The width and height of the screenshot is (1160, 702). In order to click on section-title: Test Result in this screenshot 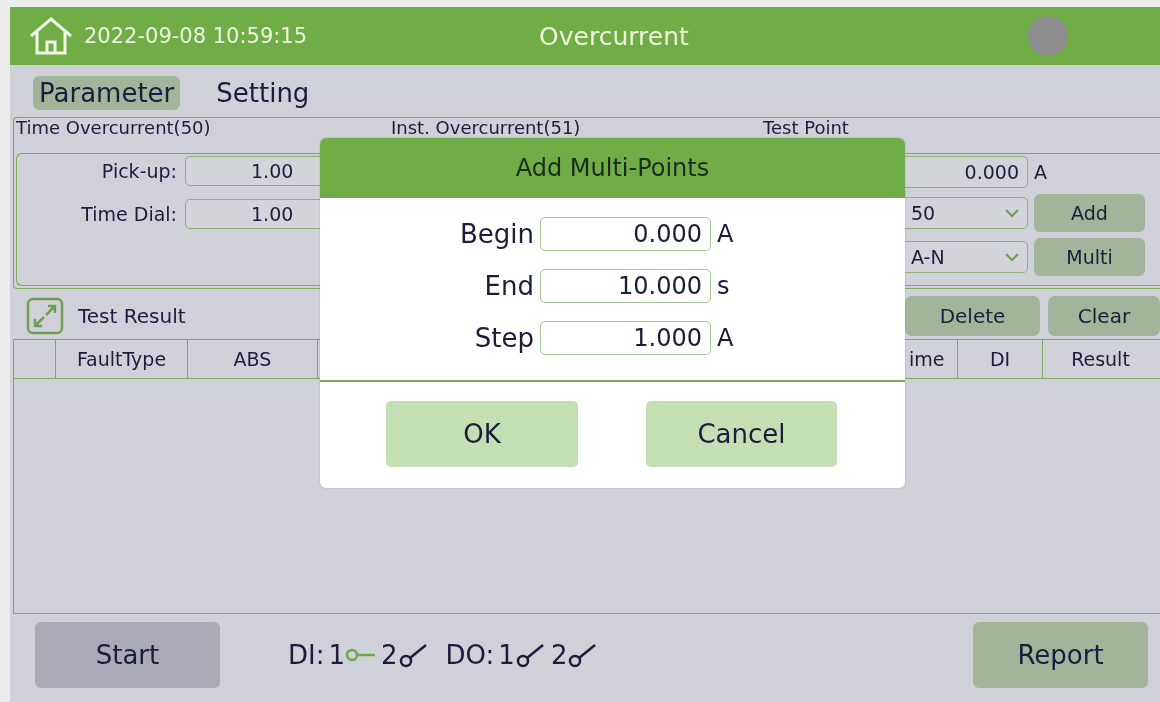, I will do `click(132, 316)`.